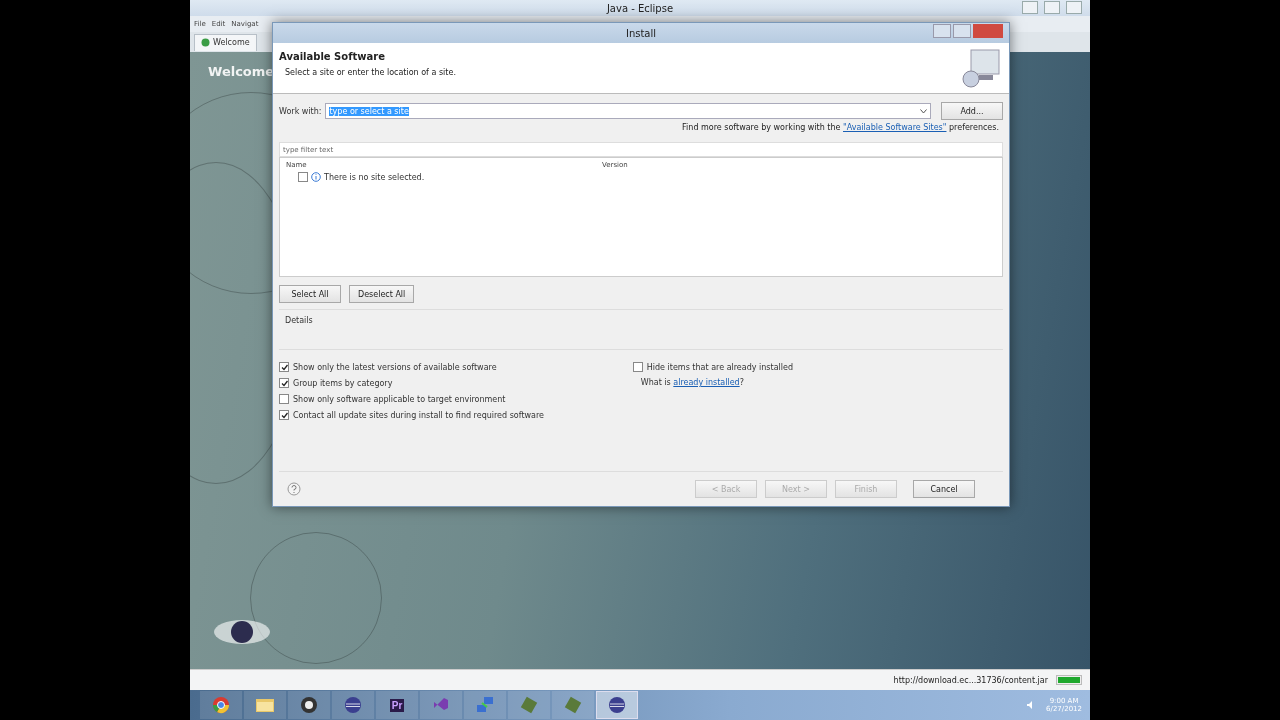 The height and width of the screenshot is (720, 1280). Describe the element at coordinates (485, 705) in the screenshot. I see `network-icon` at that location.